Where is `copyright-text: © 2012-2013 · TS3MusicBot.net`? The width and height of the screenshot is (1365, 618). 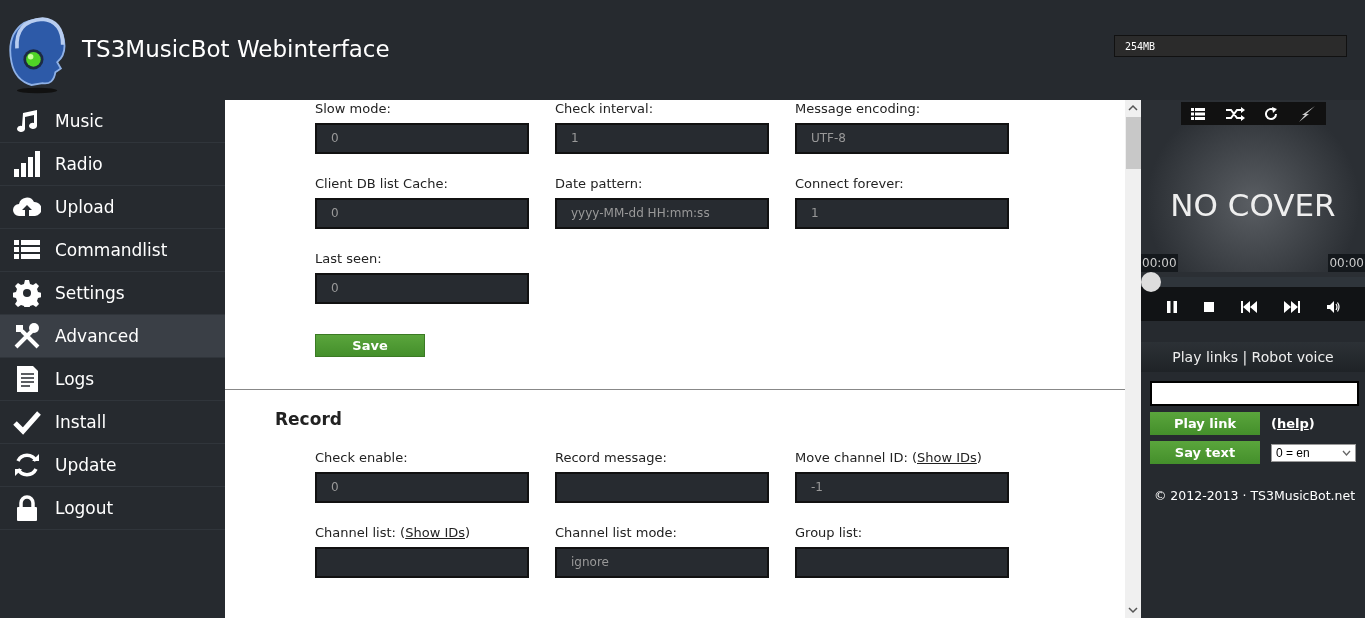
copyright-text: © 2012-2013 · TS3MusicBot.net is located at coordinates (1254, 495).